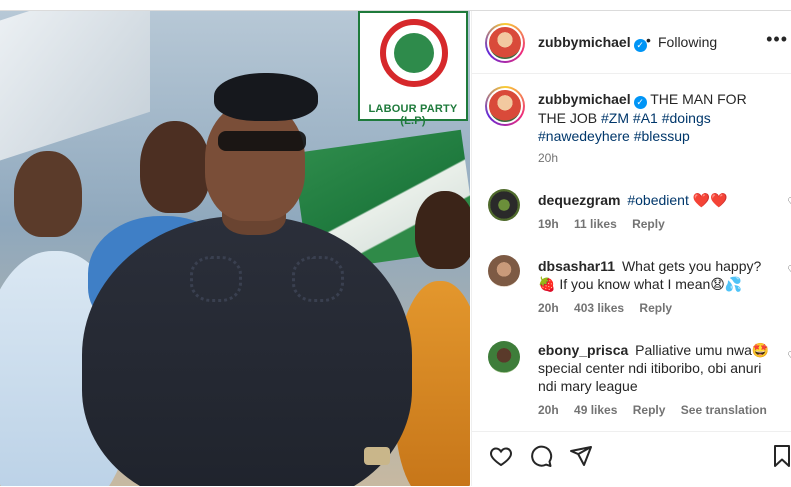 The image size is (791, 487). I want to click on share-send-icon, so click(581, 456).